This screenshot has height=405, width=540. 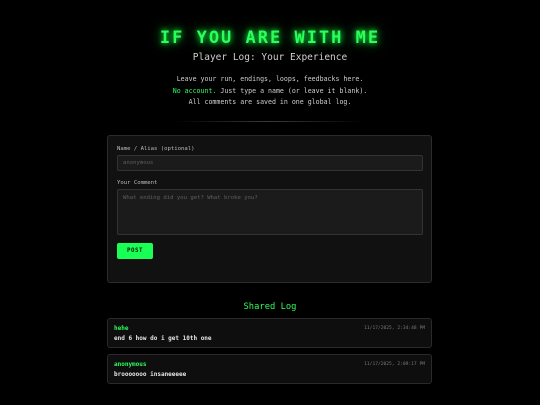 I want to click on comment-input, so click(x=270, y=212).